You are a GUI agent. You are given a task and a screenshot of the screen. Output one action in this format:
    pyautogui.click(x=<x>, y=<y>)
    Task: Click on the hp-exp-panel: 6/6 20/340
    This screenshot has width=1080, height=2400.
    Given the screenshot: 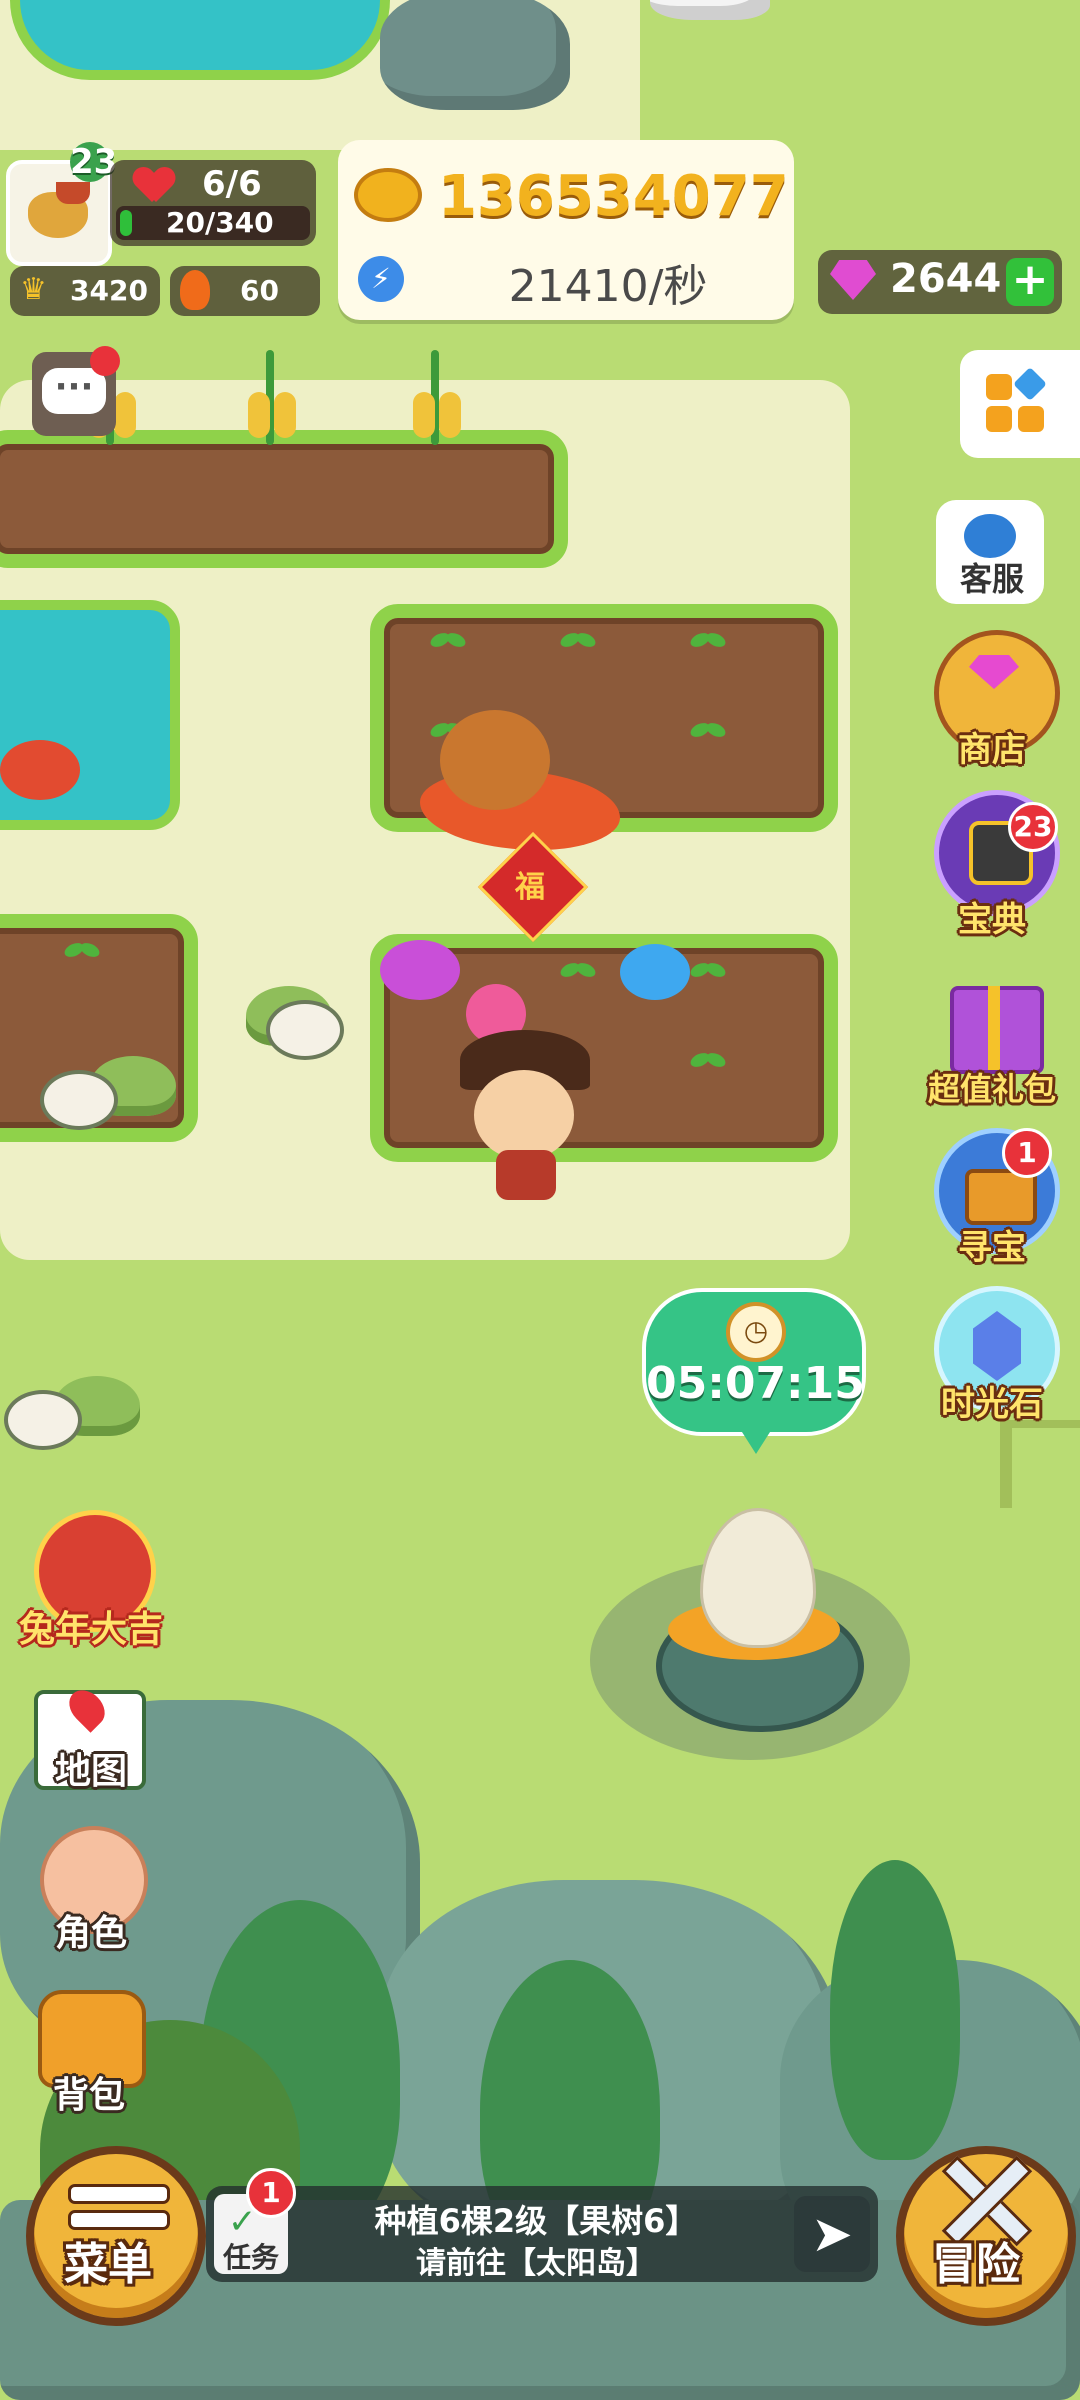 What is the action you would take?
    pyautogui.click(x=213, y=203)
    